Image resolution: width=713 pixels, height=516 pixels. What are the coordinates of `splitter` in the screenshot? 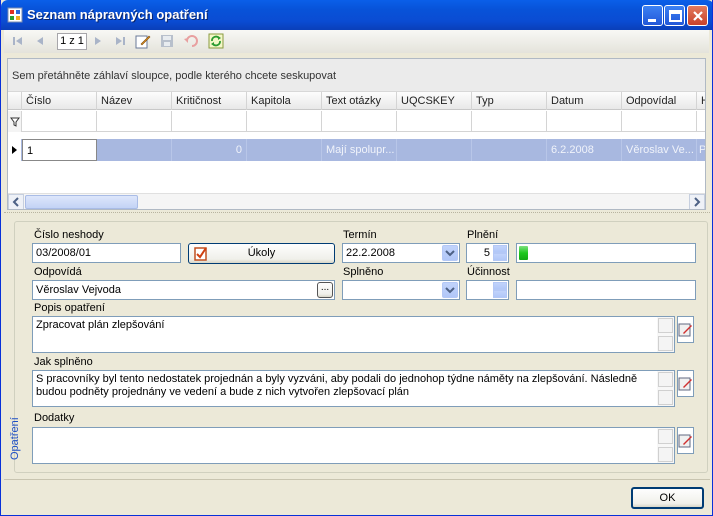 It's located at (357, 213).